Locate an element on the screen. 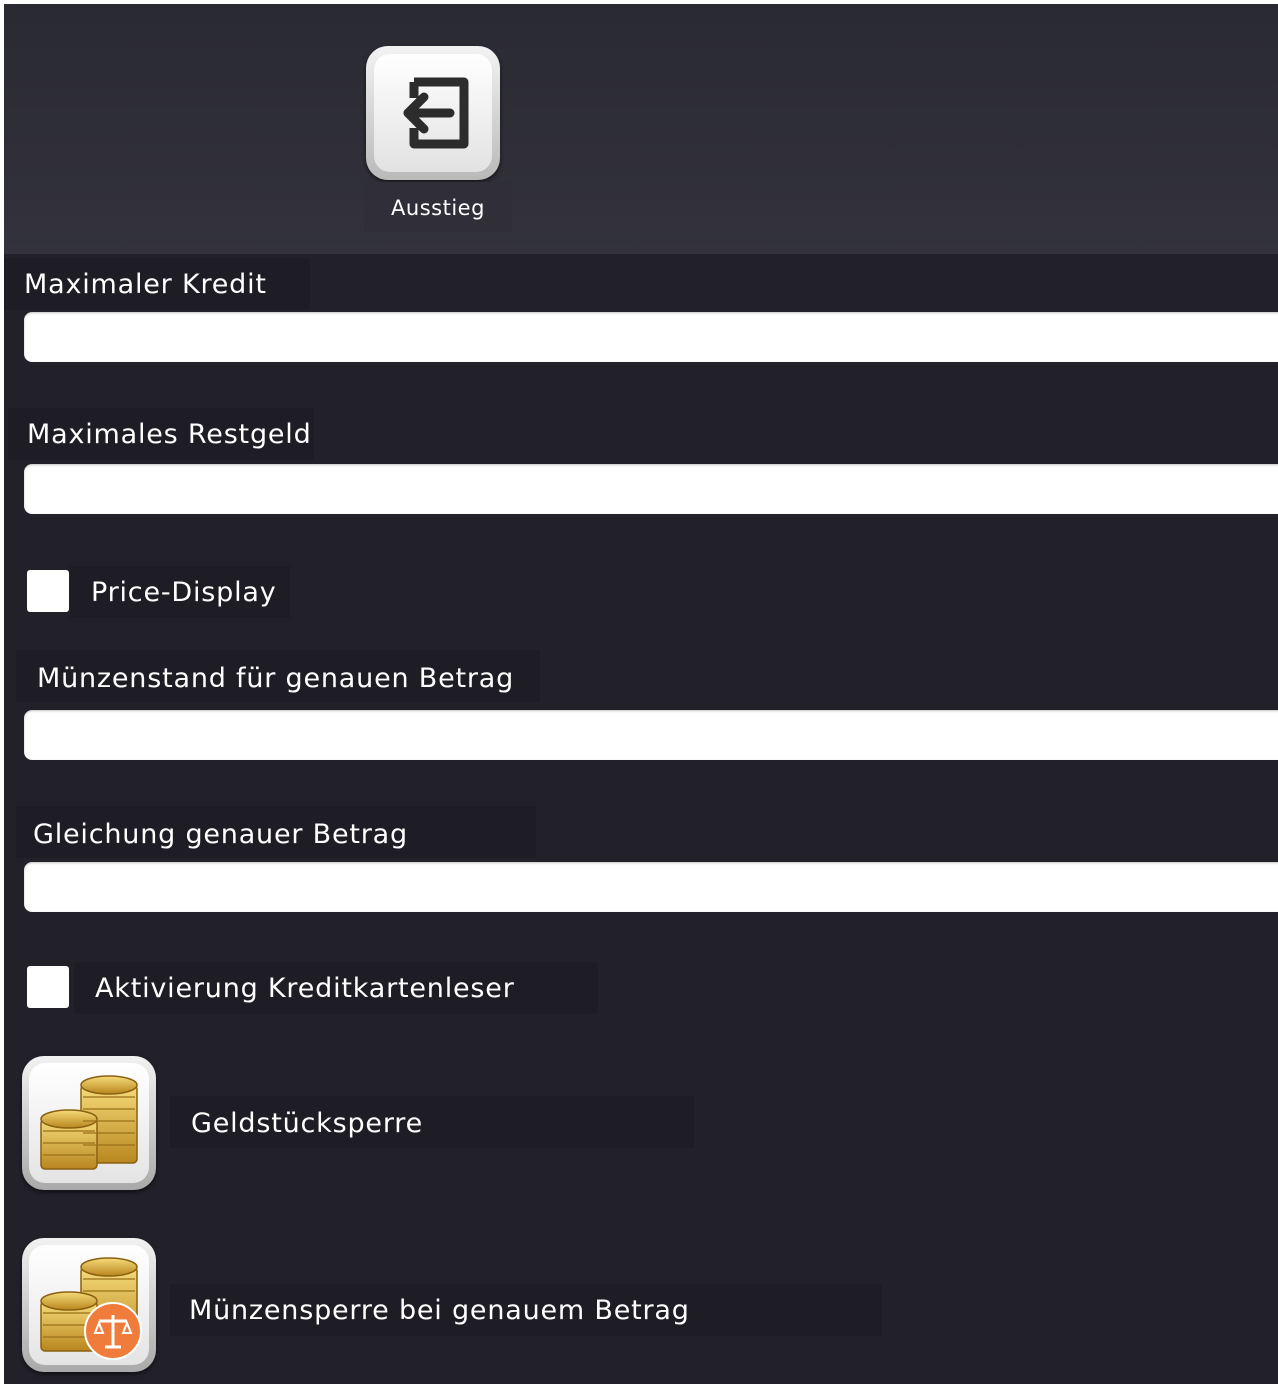 The height and width of the screenshot is (1386, 1278). exit-label-box: Ausstieg is located at coordinates (438, 207).